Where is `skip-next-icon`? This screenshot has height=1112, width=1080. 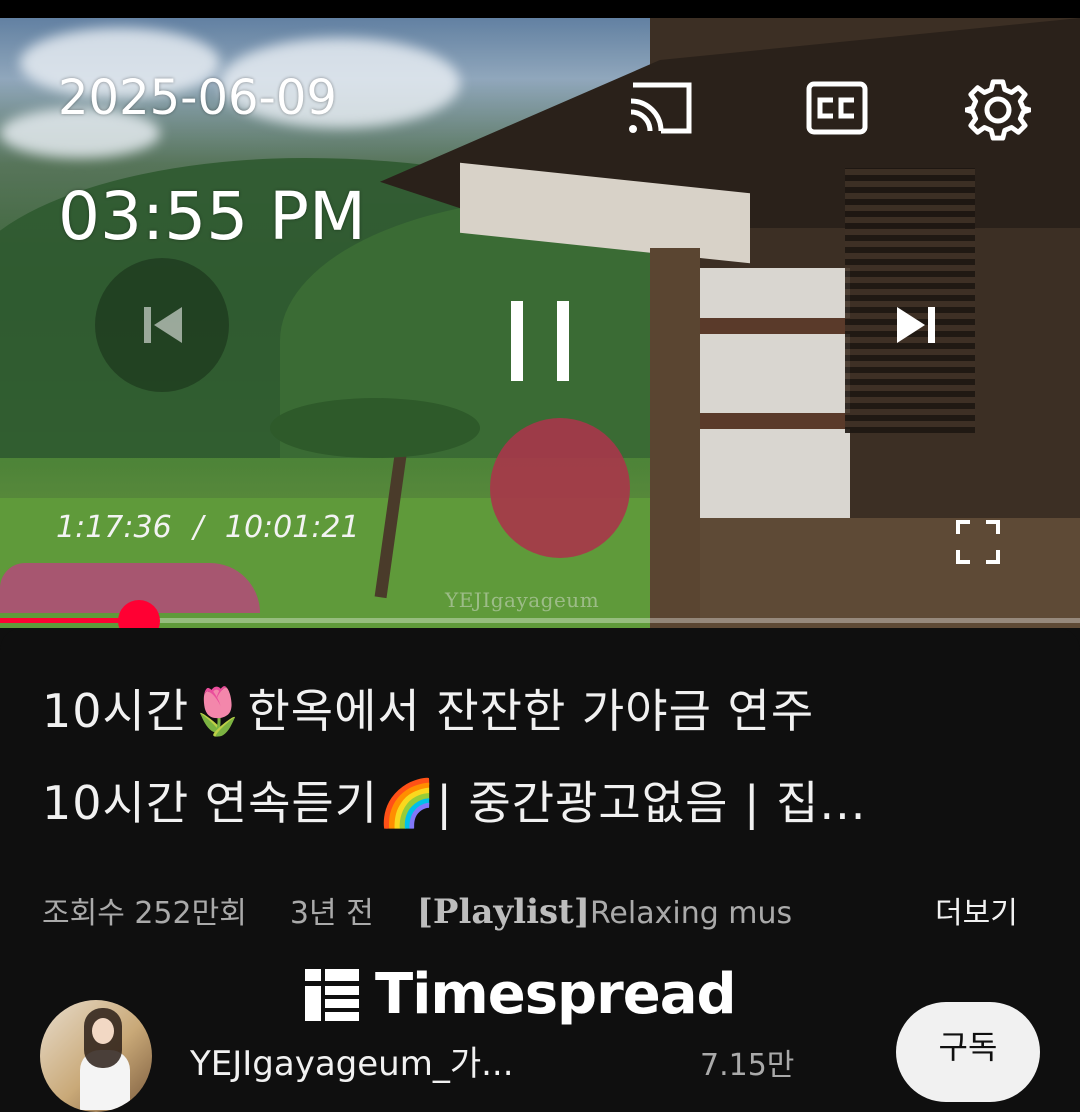 skip-next-icon is located at coordinates (916, 325).